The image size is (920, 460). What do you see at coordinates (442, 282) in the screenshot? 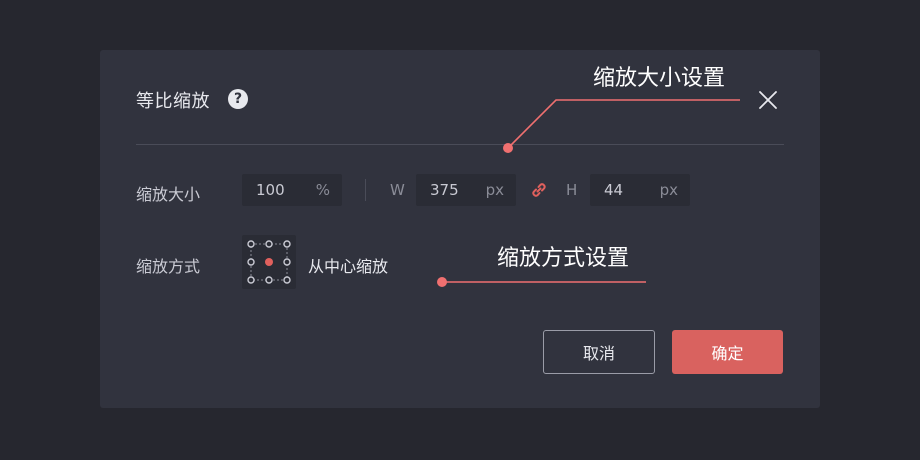
I see `mode-callout-dot` at bounding box center [442, 282].